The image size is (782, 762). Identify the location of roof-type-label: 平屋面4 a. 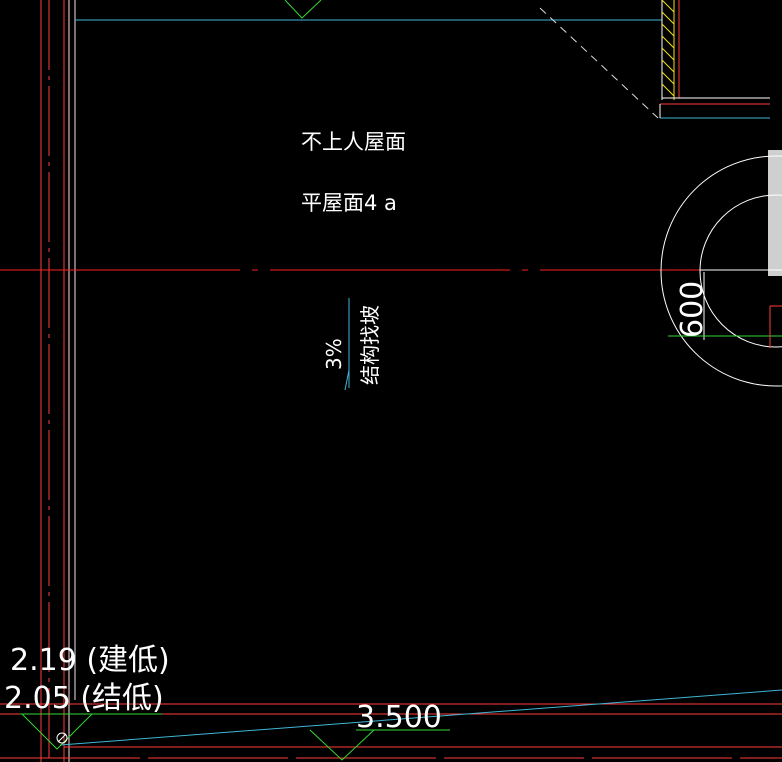
(349, 203).